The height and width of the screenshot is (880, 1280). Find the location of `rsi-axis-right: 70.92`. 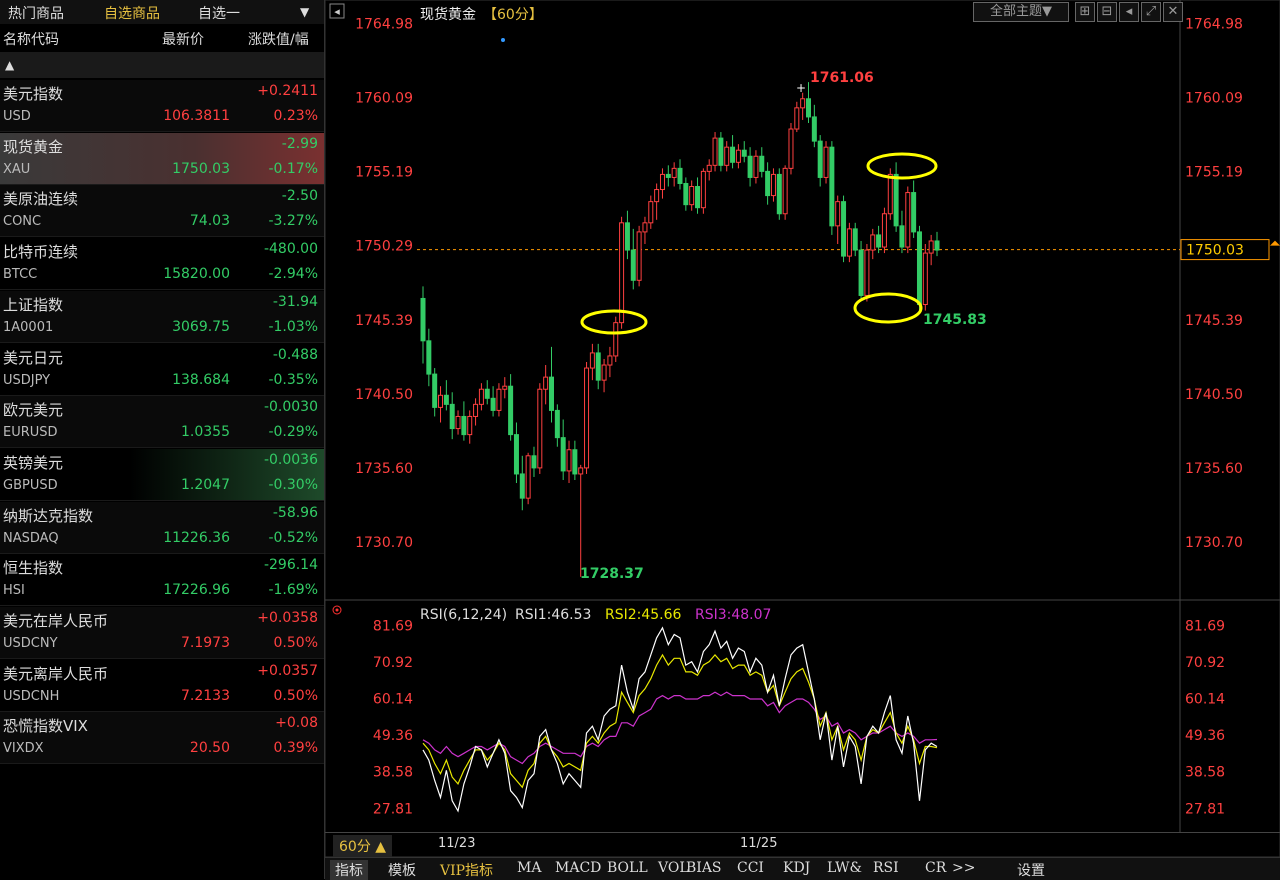

rsi-axis-right: 70.92 is located at coordinates (1205, 663).